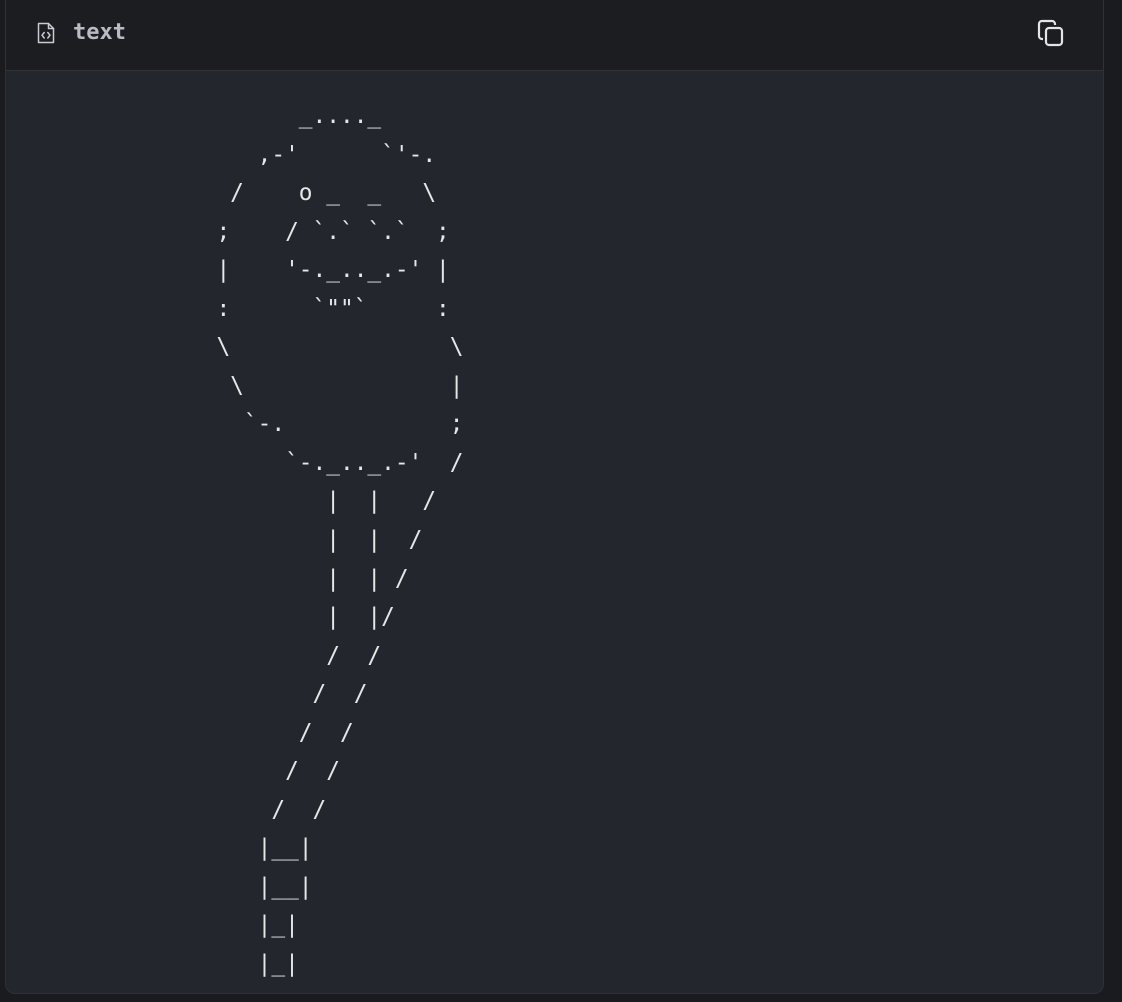  I want to click on copy-button, so click(1051, 34).